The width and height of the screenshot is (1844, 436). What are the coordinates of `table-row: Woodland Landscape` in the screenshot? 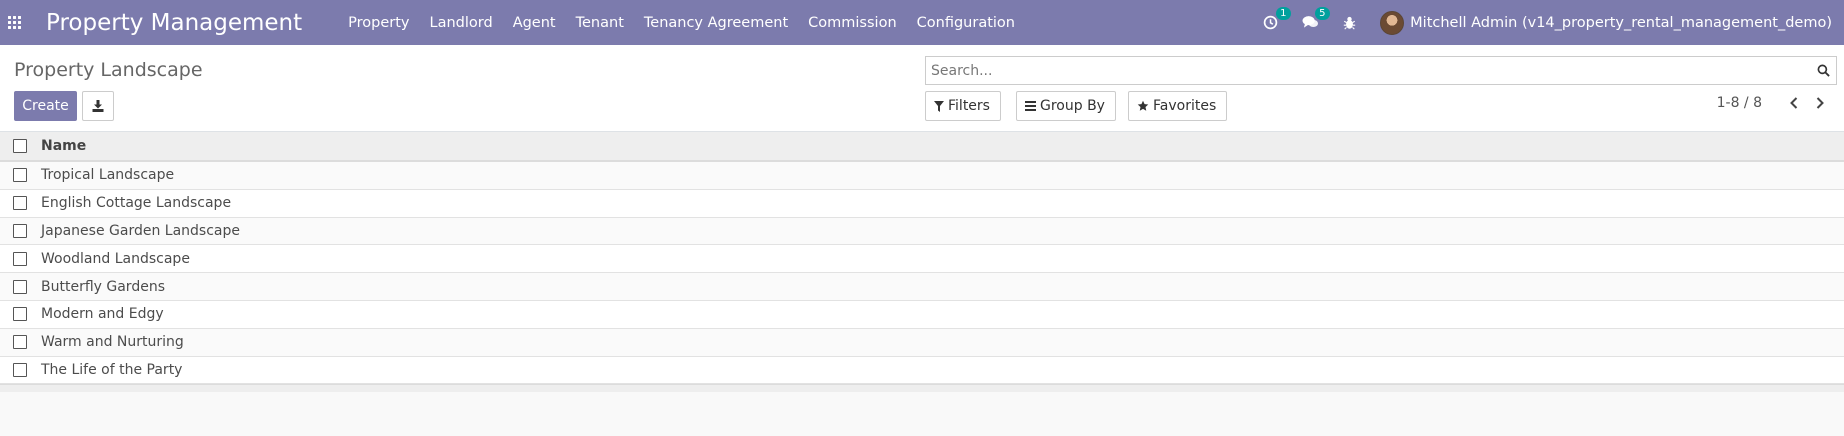 It's located at (922, 259).